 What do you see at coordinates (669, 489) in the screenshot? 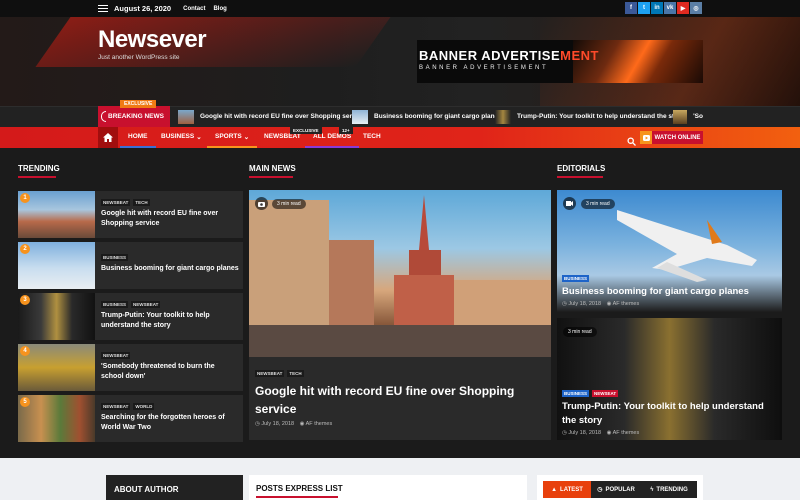
I see `tab-trending: ϟ TRENDING` at bounding box center [669, 489].